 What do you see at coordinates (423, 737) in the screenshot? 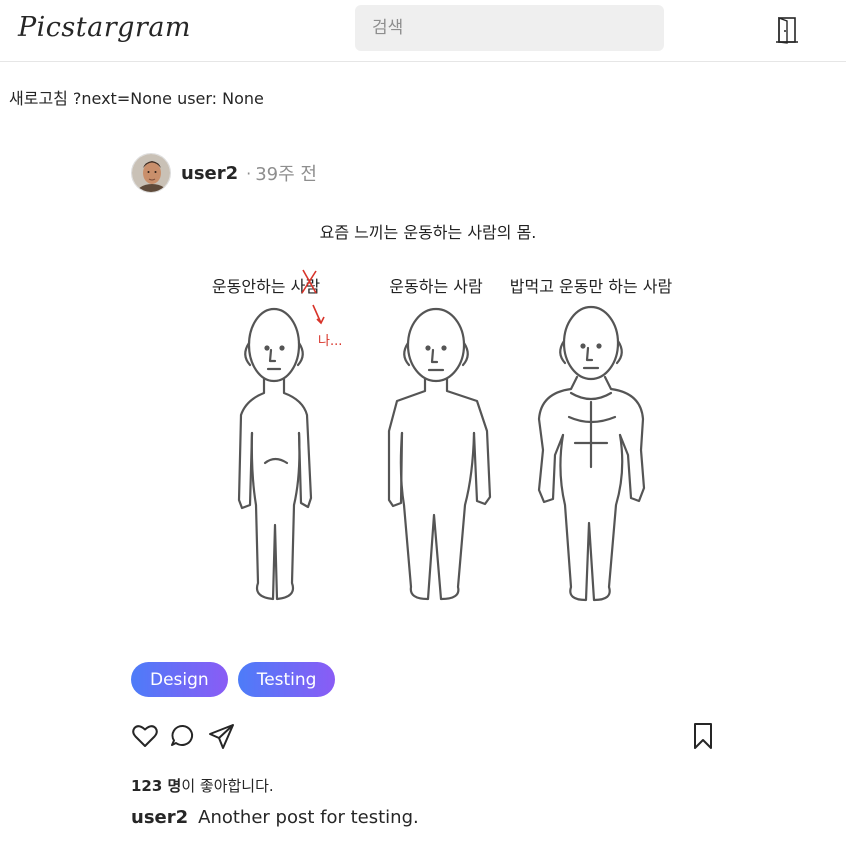
I see `post-actions` at bounding box center [423, 737].